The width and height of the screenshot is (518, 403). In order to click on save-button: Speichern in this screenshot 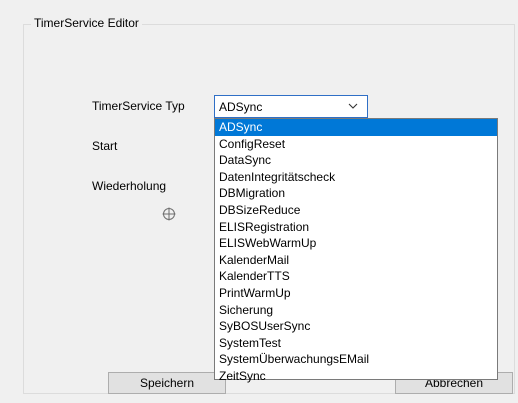, I will do `click(167, 383)`.